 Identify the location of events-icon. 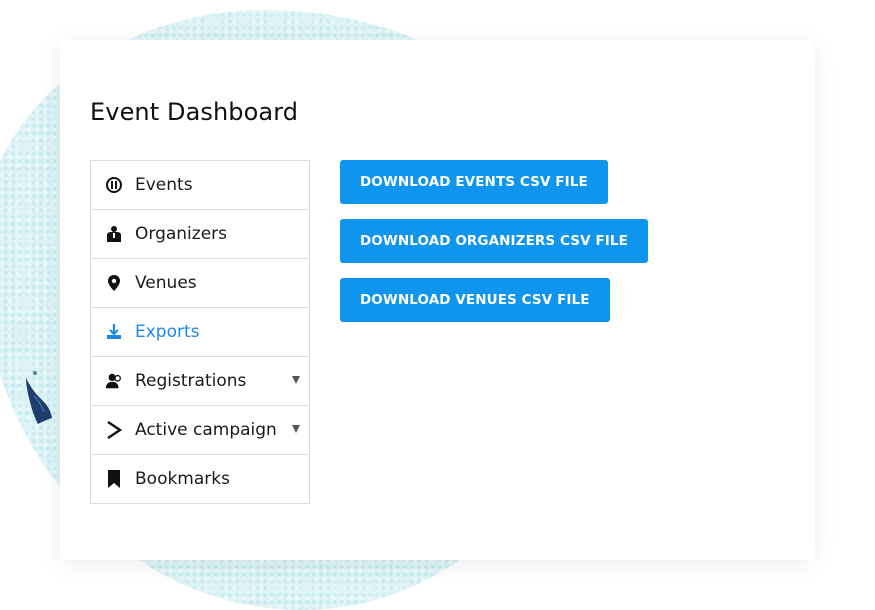
(114, 185).